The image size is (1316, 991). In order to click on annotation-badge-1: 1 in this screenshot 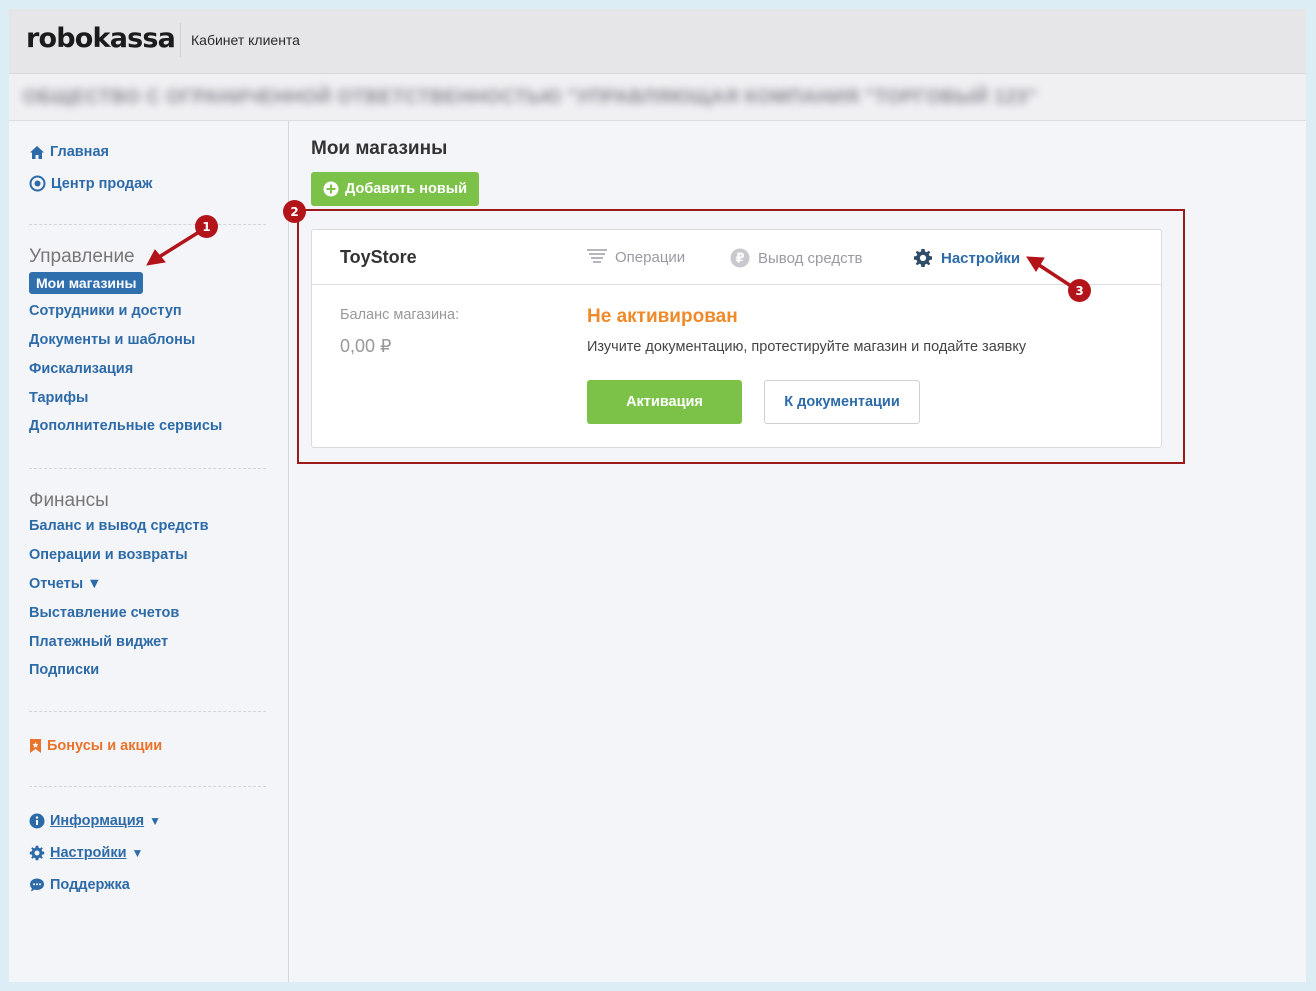, I will do `click(206, 226)`.